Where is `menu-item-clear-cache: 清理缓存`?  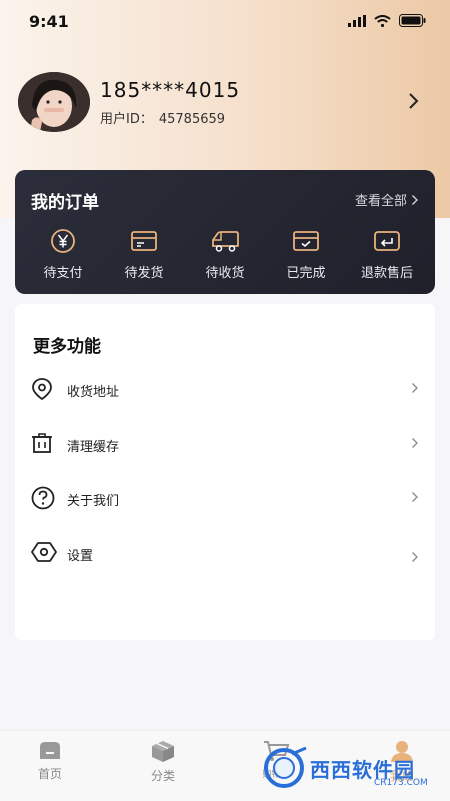
menu-item-clear-cache: 清理缓存 is located at coordinates (225, 444).